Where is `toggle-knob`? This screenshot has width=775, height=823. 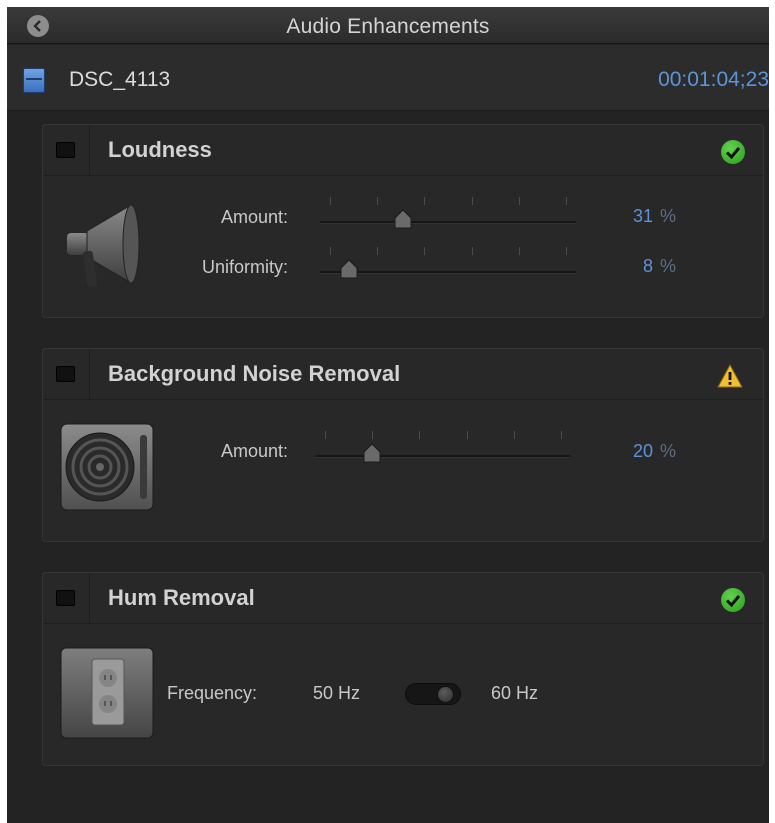
toggle-knob is located at coordinates (445, 694).